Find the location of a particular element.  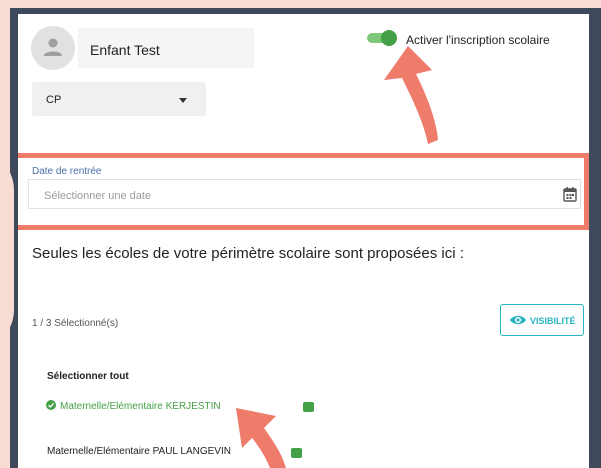

date-field-label: Date de rentrée is located at coordinates (67, 171).